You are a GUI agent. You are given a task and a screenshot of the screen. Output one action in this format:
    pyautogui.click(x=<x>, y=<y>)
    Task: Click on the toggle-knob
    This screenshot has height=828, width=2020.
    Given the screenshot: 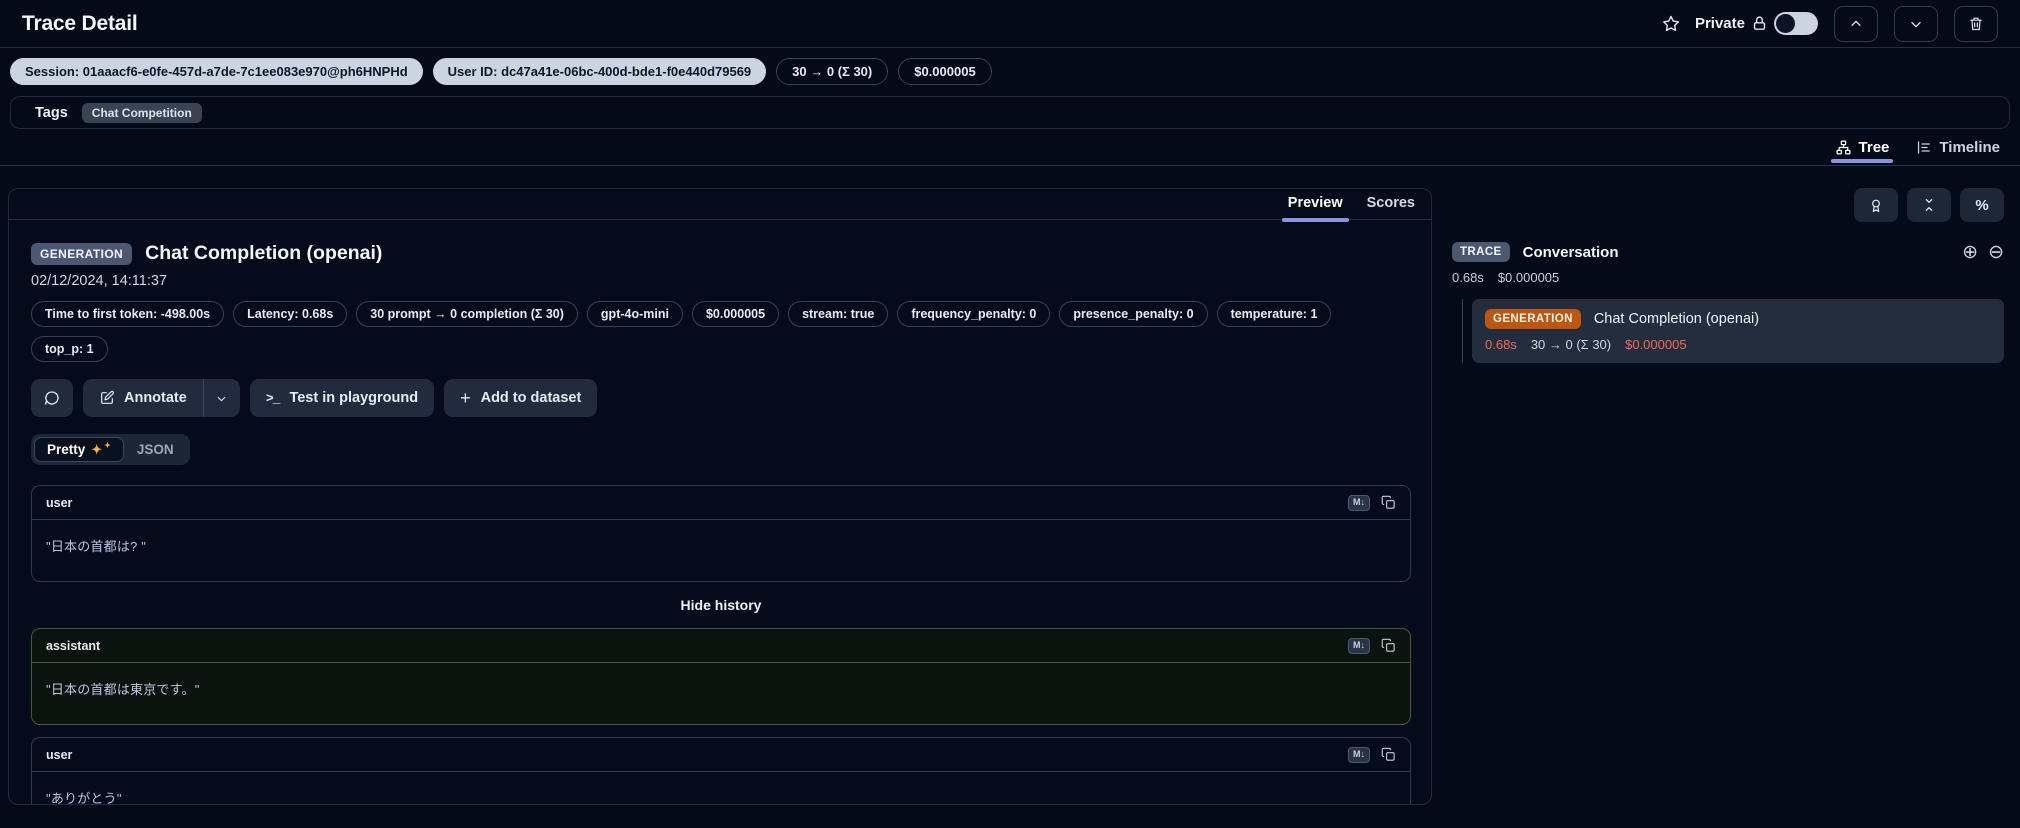 What is the action you would take?
    pyautogui.click(x=1785, y=23)
    